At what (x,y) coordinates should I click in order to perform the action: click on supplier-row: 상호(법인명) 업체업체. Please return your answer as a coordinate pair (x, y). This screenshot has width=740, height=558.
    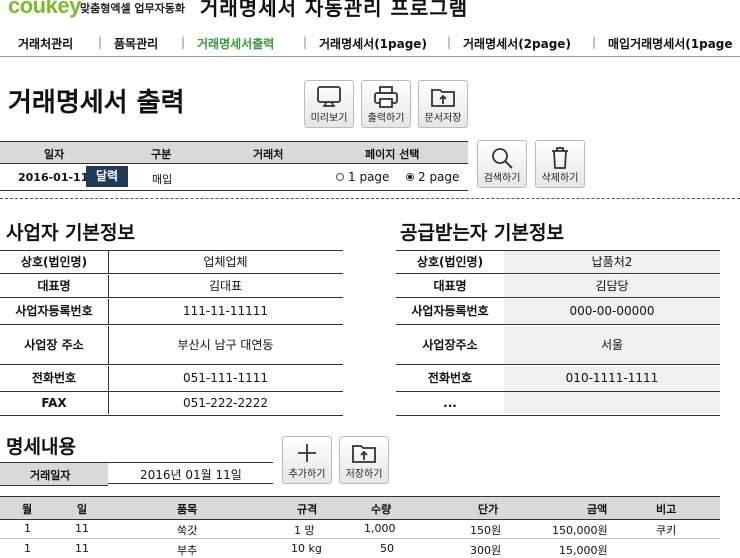
    Looking at the image, I should click on (171, 262).